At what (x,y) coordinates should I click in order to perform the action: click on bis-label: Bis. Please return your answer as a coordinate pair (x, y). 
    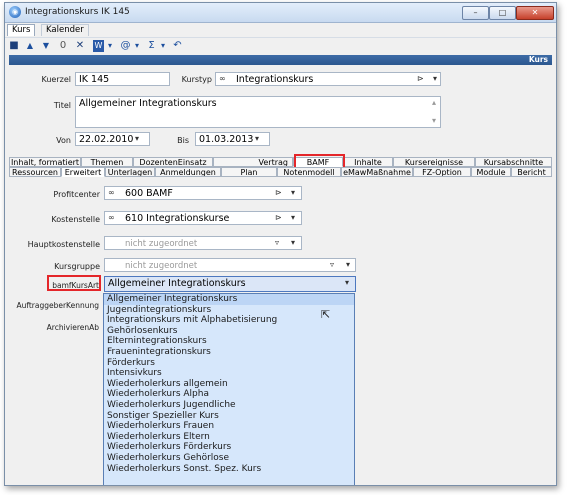
    Looking at the image, I should click on (183, 140).